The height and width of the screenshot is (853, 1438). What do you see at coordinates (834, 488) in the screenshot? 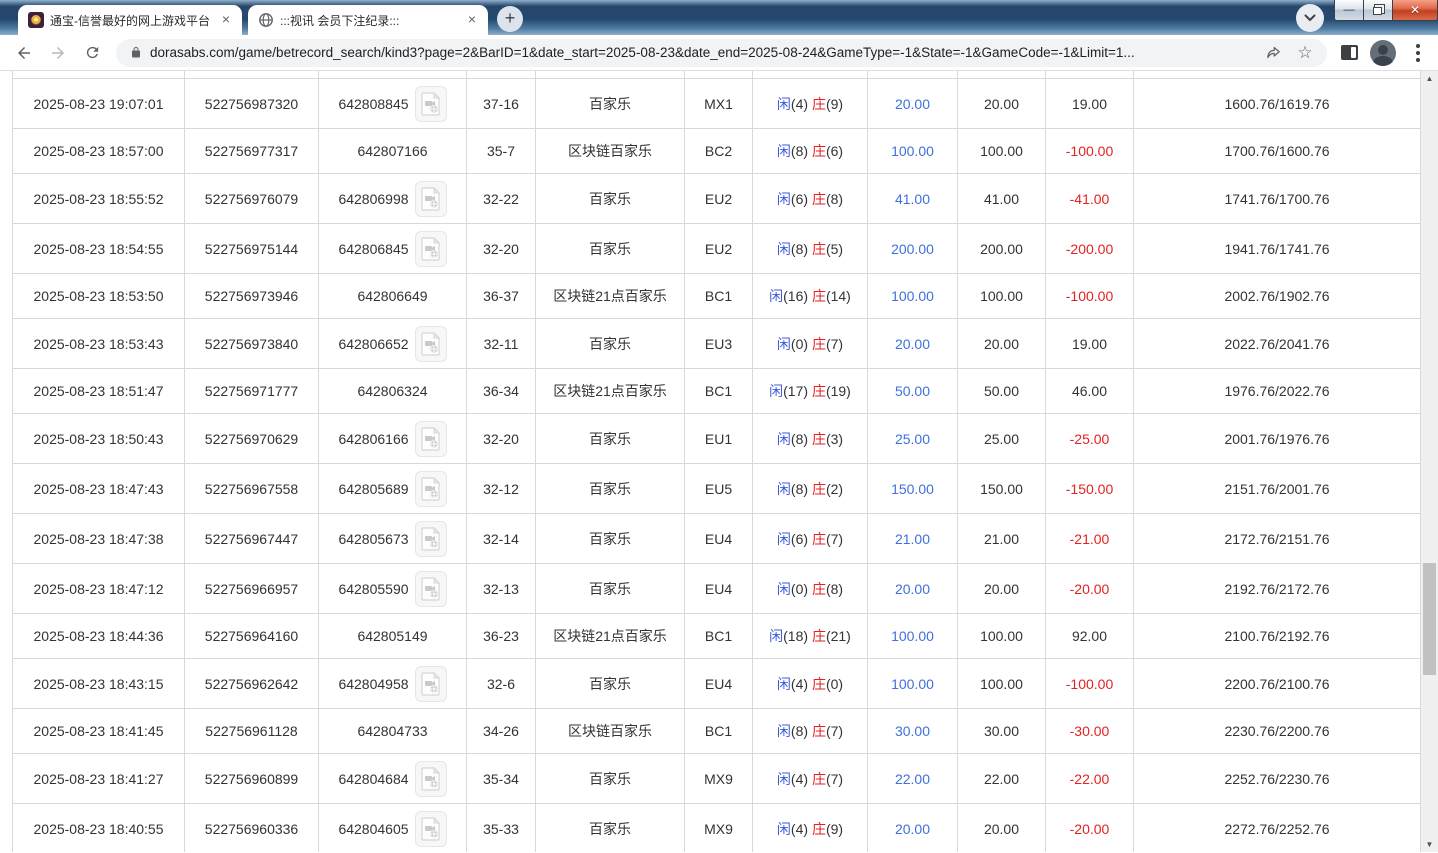
I see `banker-count: (2)` at bounding box center [834, 488].